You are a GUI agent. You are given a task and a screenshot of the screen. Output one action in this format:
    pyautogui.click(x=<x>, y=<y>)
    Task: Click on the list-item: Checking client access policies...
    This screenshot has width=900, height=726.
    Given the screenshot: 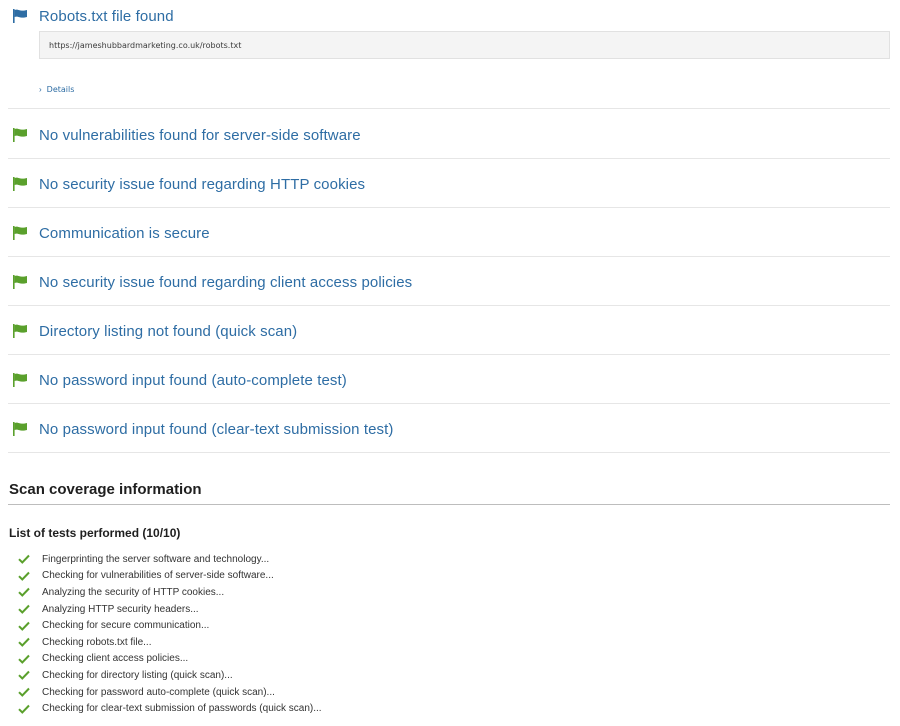 What is the action you would take?
    pyautogui.click(x=170, y=659)
    